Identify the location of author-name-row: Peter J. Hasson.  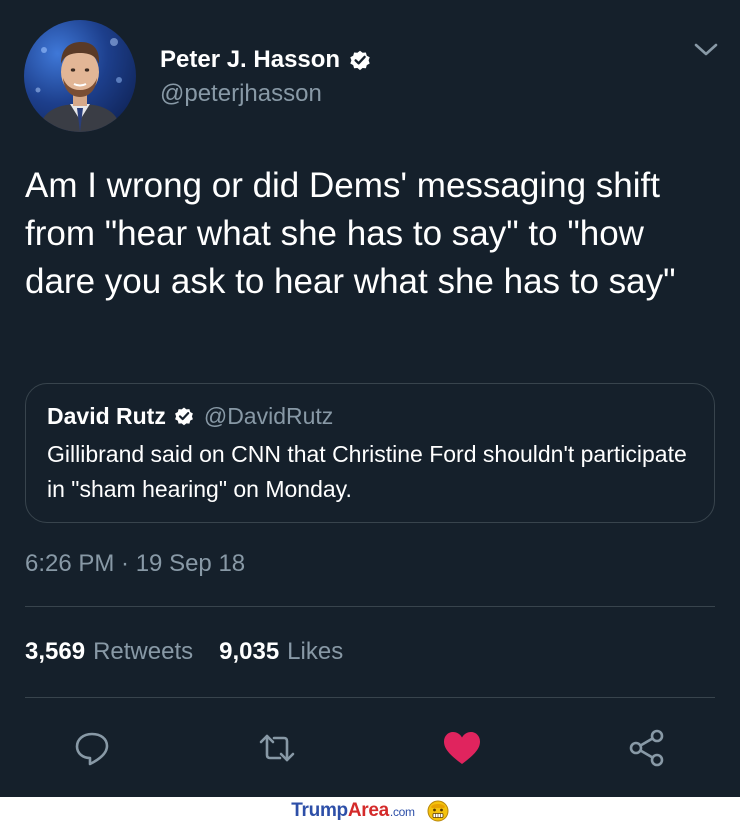
(266, 60).